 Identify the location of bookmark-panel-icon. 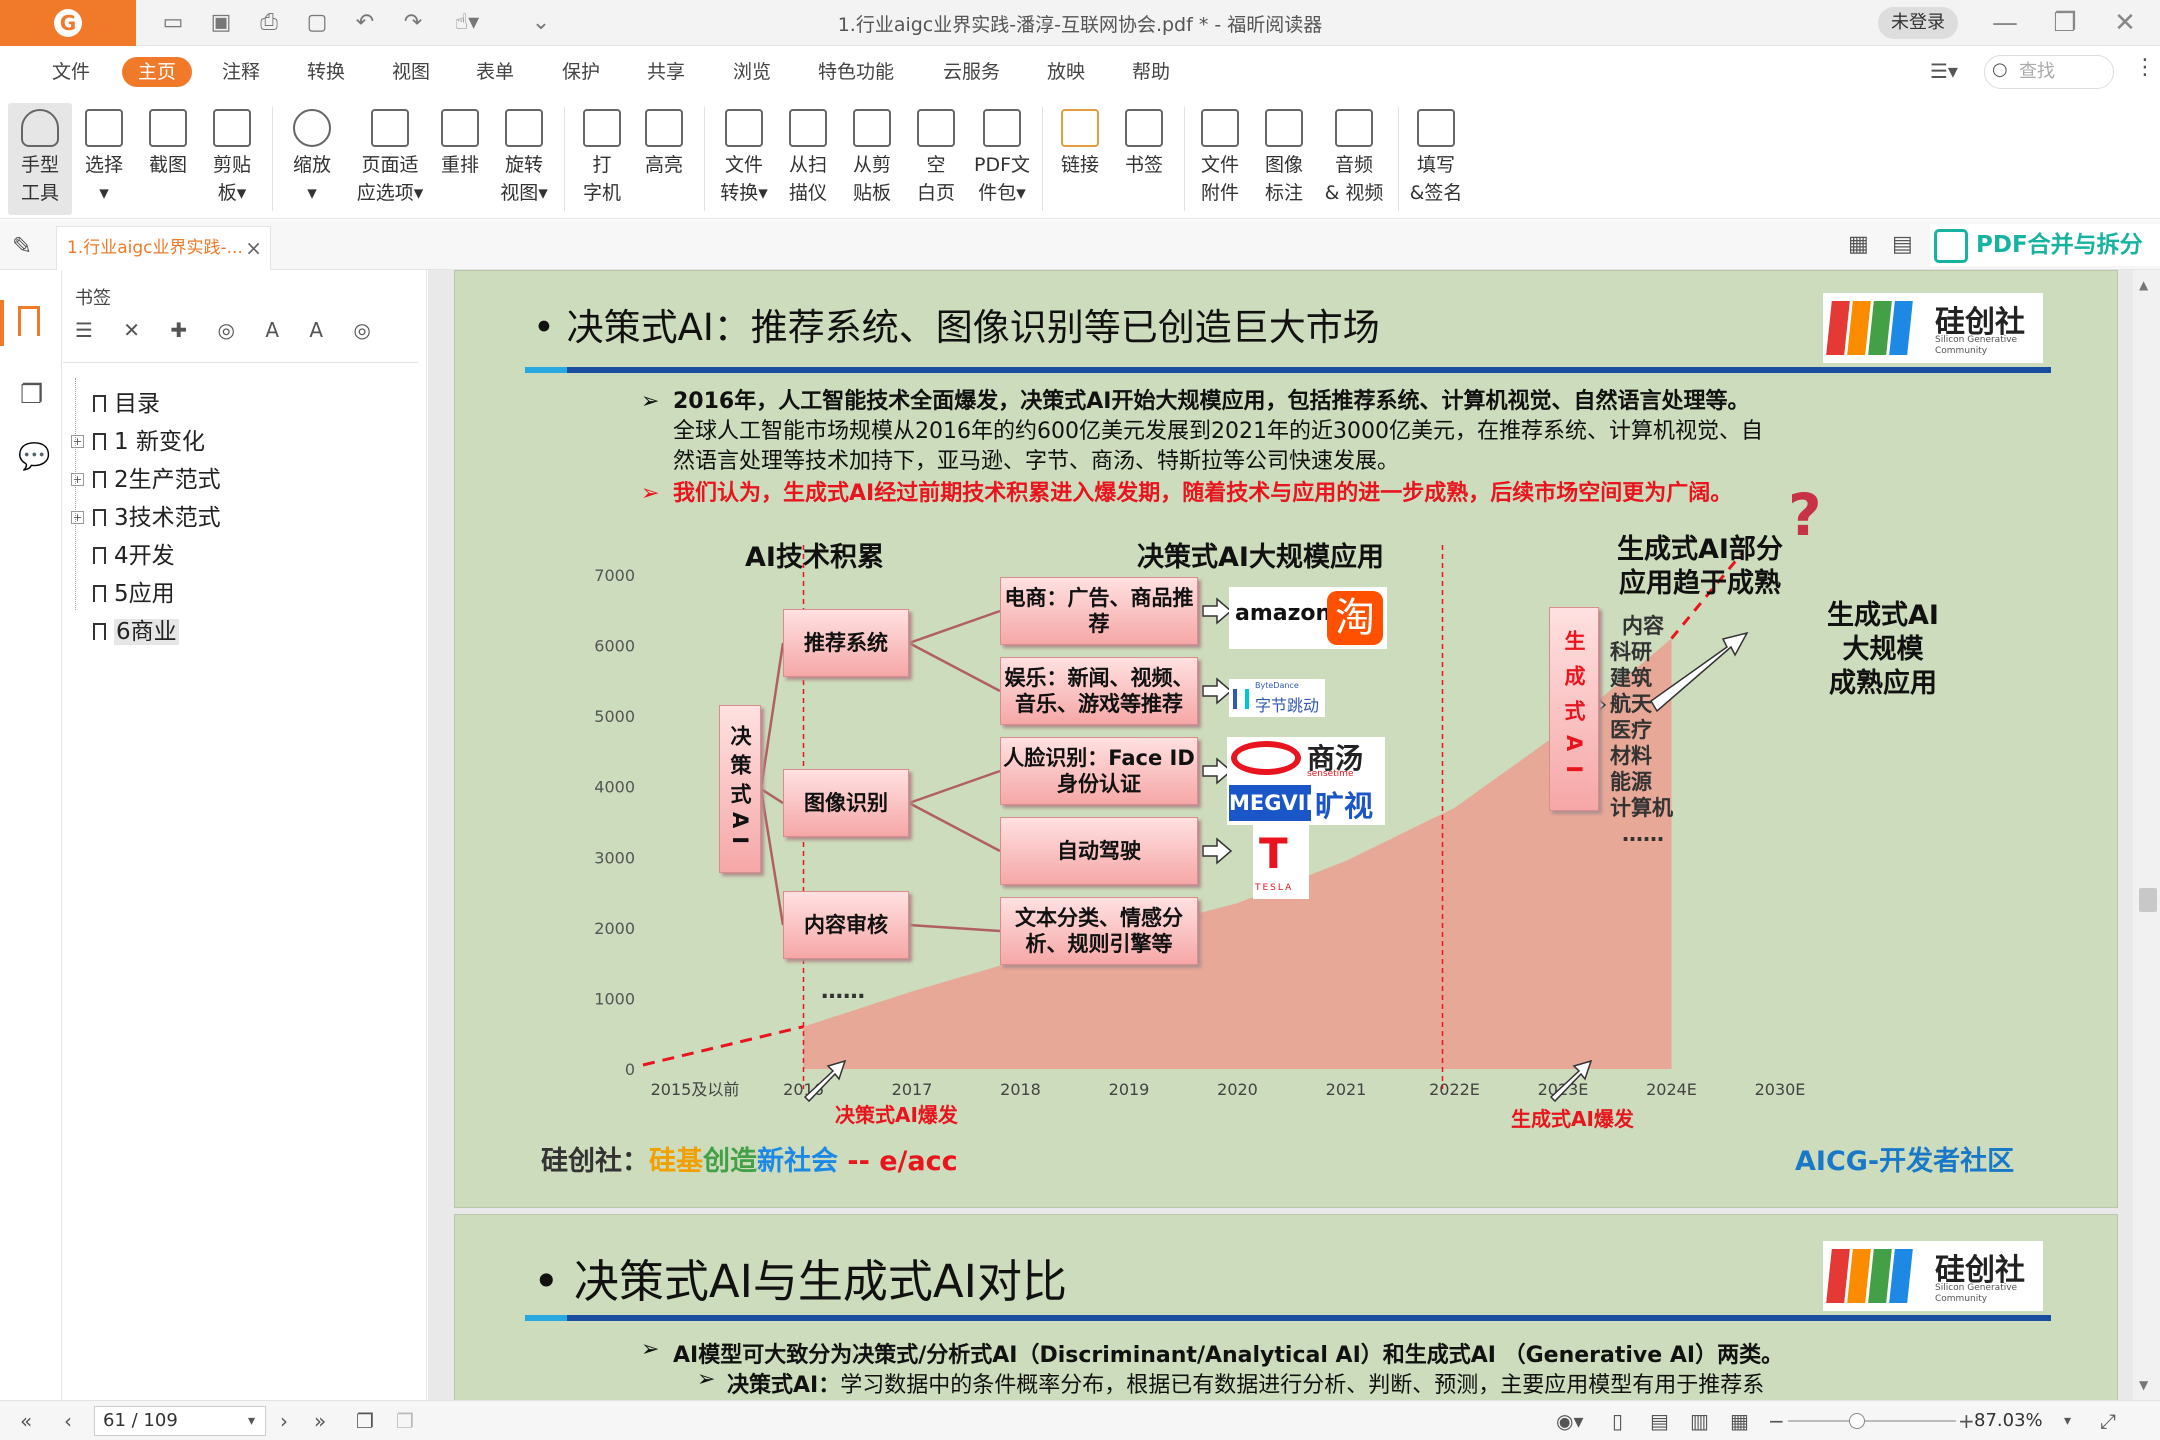
(29, 321).